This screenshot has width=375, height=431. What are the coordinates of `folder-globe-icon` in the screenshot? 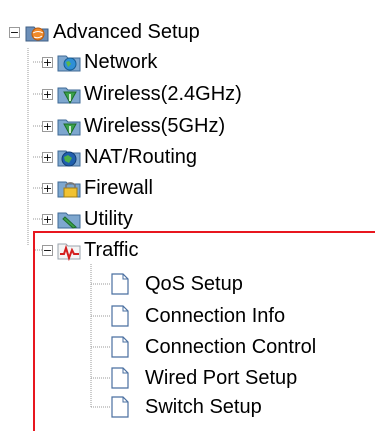 It's located at (37, 34).